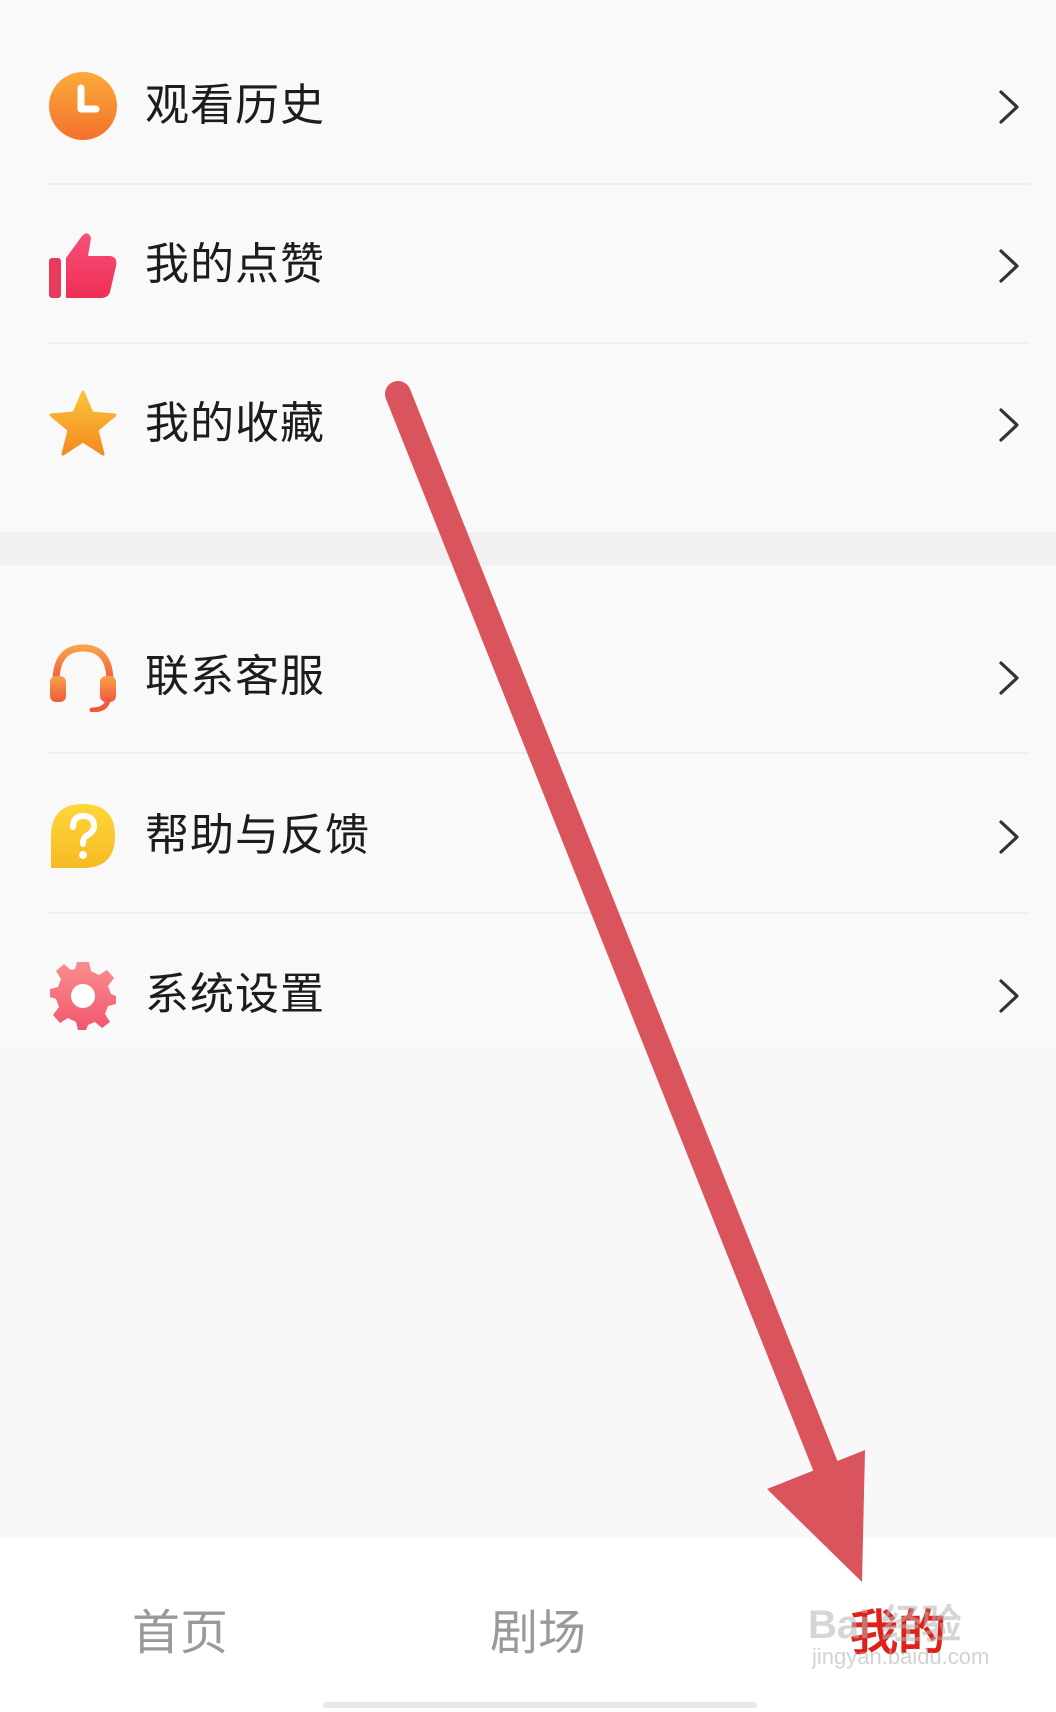 The height and width of the screenshot is (1712, 1056). I want to click on clock-icon, so click(83, 106).